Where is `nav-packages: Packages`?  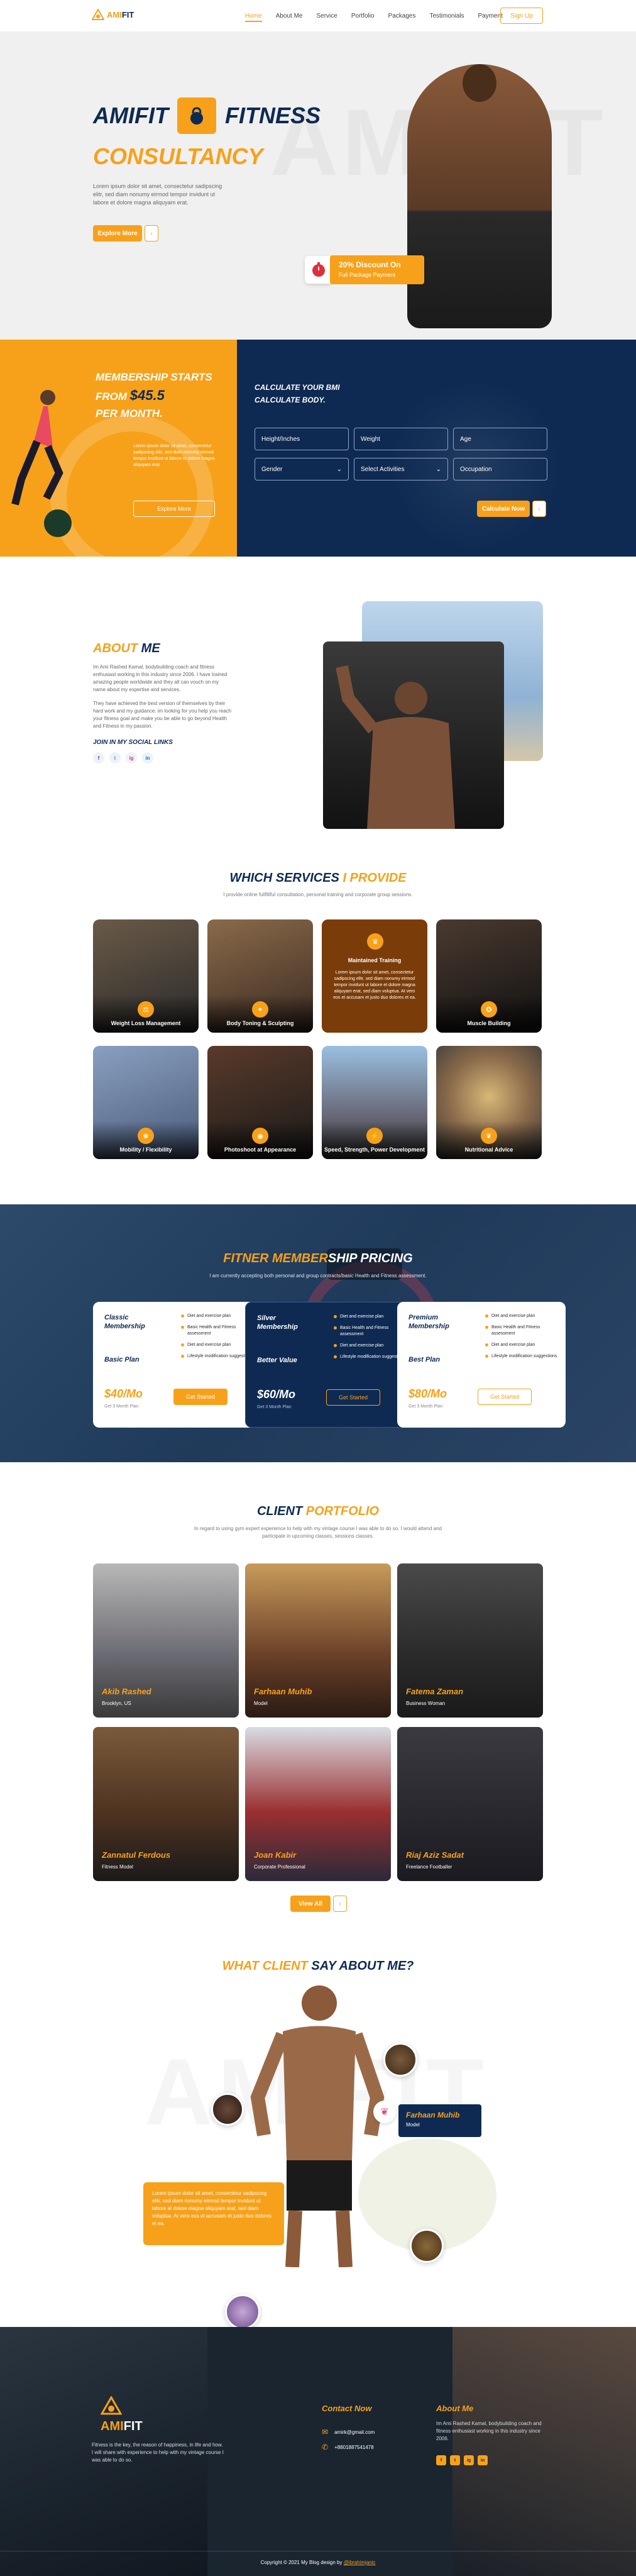 nav-packages: Packages is located at coordinates (402, 17).